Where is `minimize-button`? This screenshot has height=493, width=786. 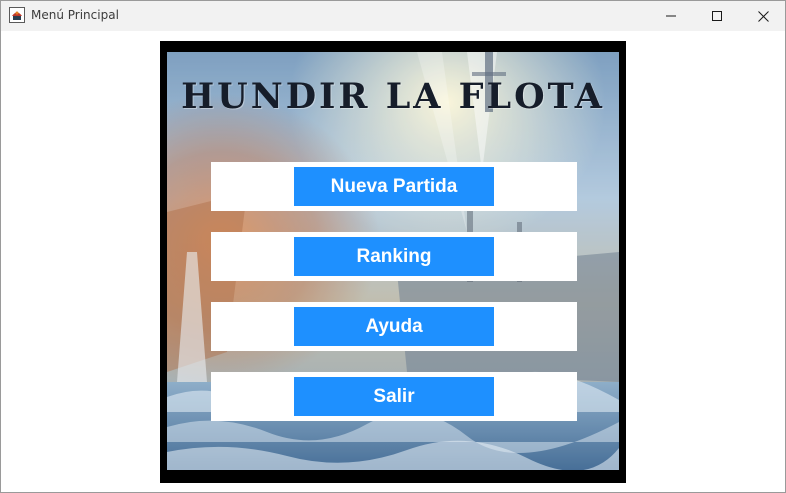
minimize-button is located at coordinates (671, 16).